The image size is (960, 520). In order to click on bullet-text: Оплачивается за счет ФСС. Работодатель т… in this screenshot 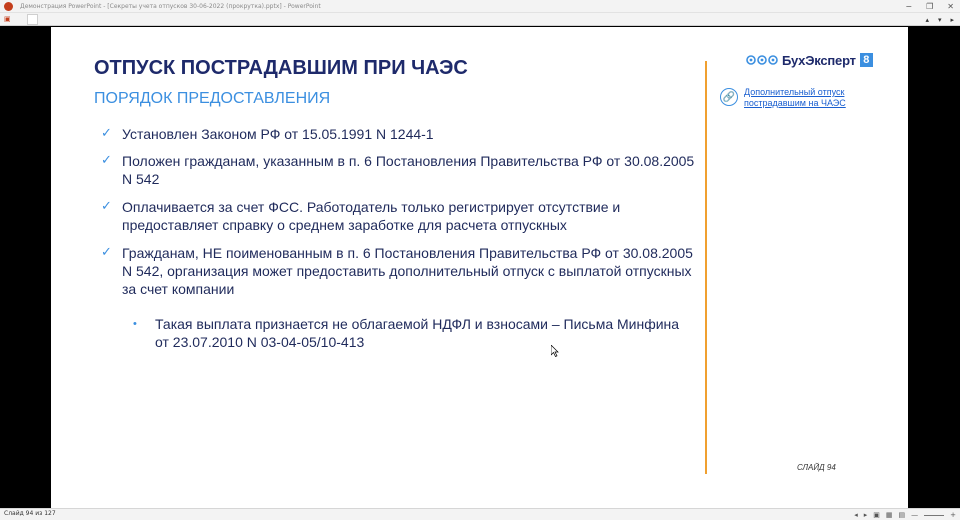, I will do `click(371, 216)`.